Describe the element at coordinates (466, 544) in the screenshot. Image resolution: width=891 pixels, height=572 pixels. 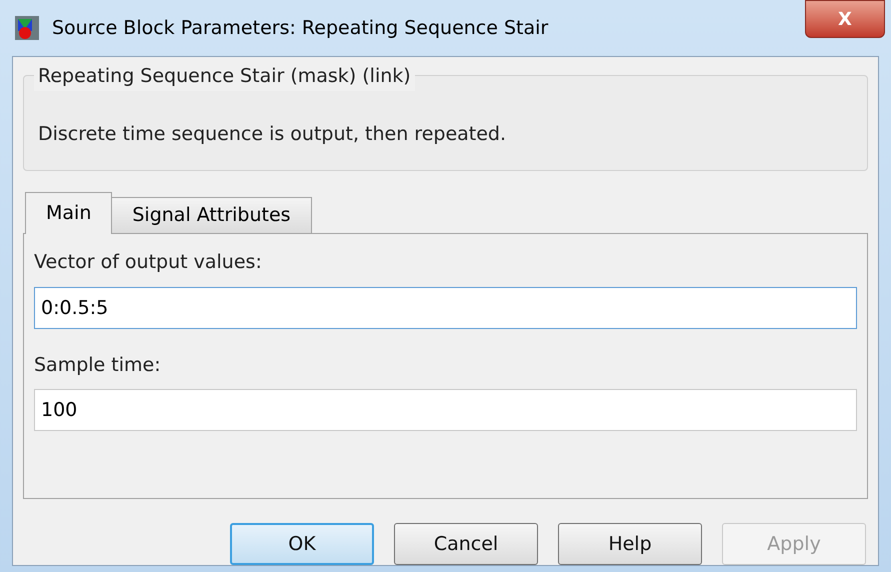
I see `dialog-button: Cancel` at that location.